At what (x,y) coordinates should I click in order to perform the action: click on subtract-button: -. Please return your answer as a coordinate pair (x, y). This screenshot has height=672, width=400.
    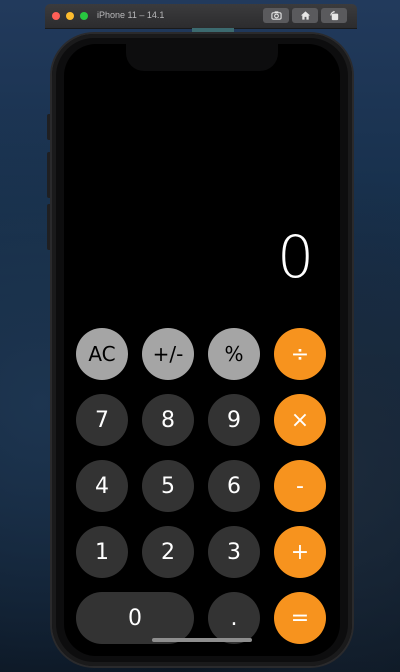
    Looking at the image, I should click on (300, 486).